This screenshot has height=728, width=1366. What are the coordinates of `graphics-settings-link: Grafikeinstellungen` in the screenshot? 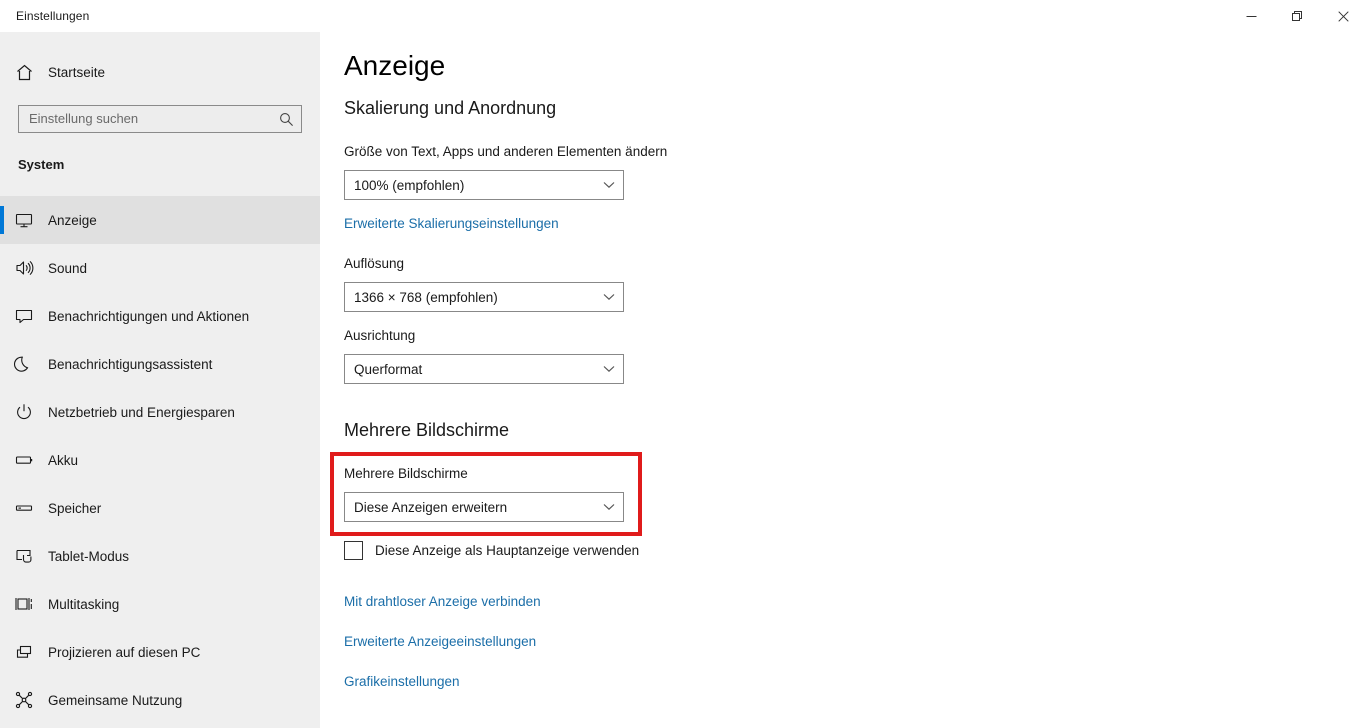 It's located at (402, 681).